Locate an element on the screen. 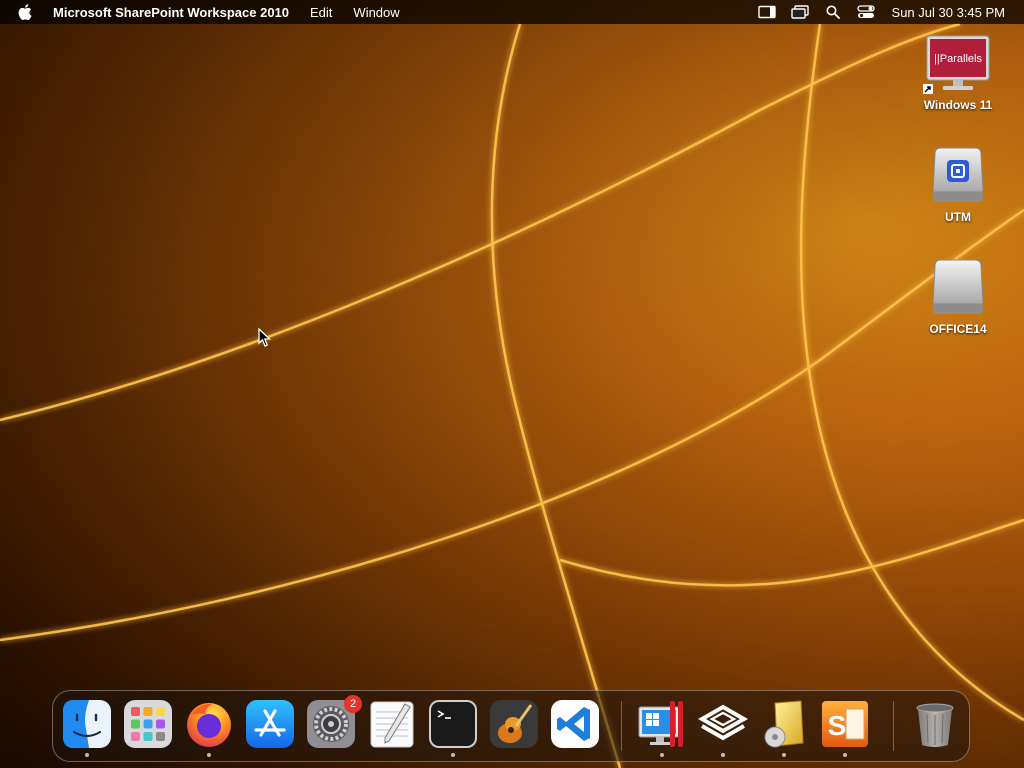 This screenshot has height=768, width=1024. apple-menu-icon is located at coordinates (27, 12).